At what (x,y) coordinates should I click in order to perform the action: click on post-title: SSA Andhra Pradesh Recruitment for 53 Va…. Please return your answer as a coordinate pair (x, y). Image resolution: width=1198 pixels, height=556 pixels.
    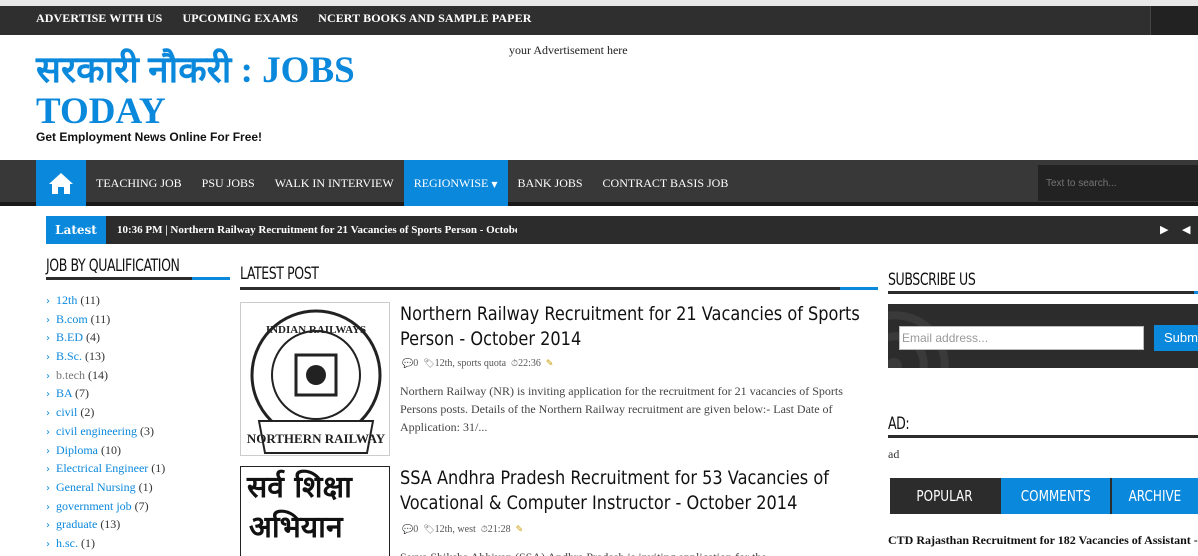
    Looking at the image, I should click on (638, 491).